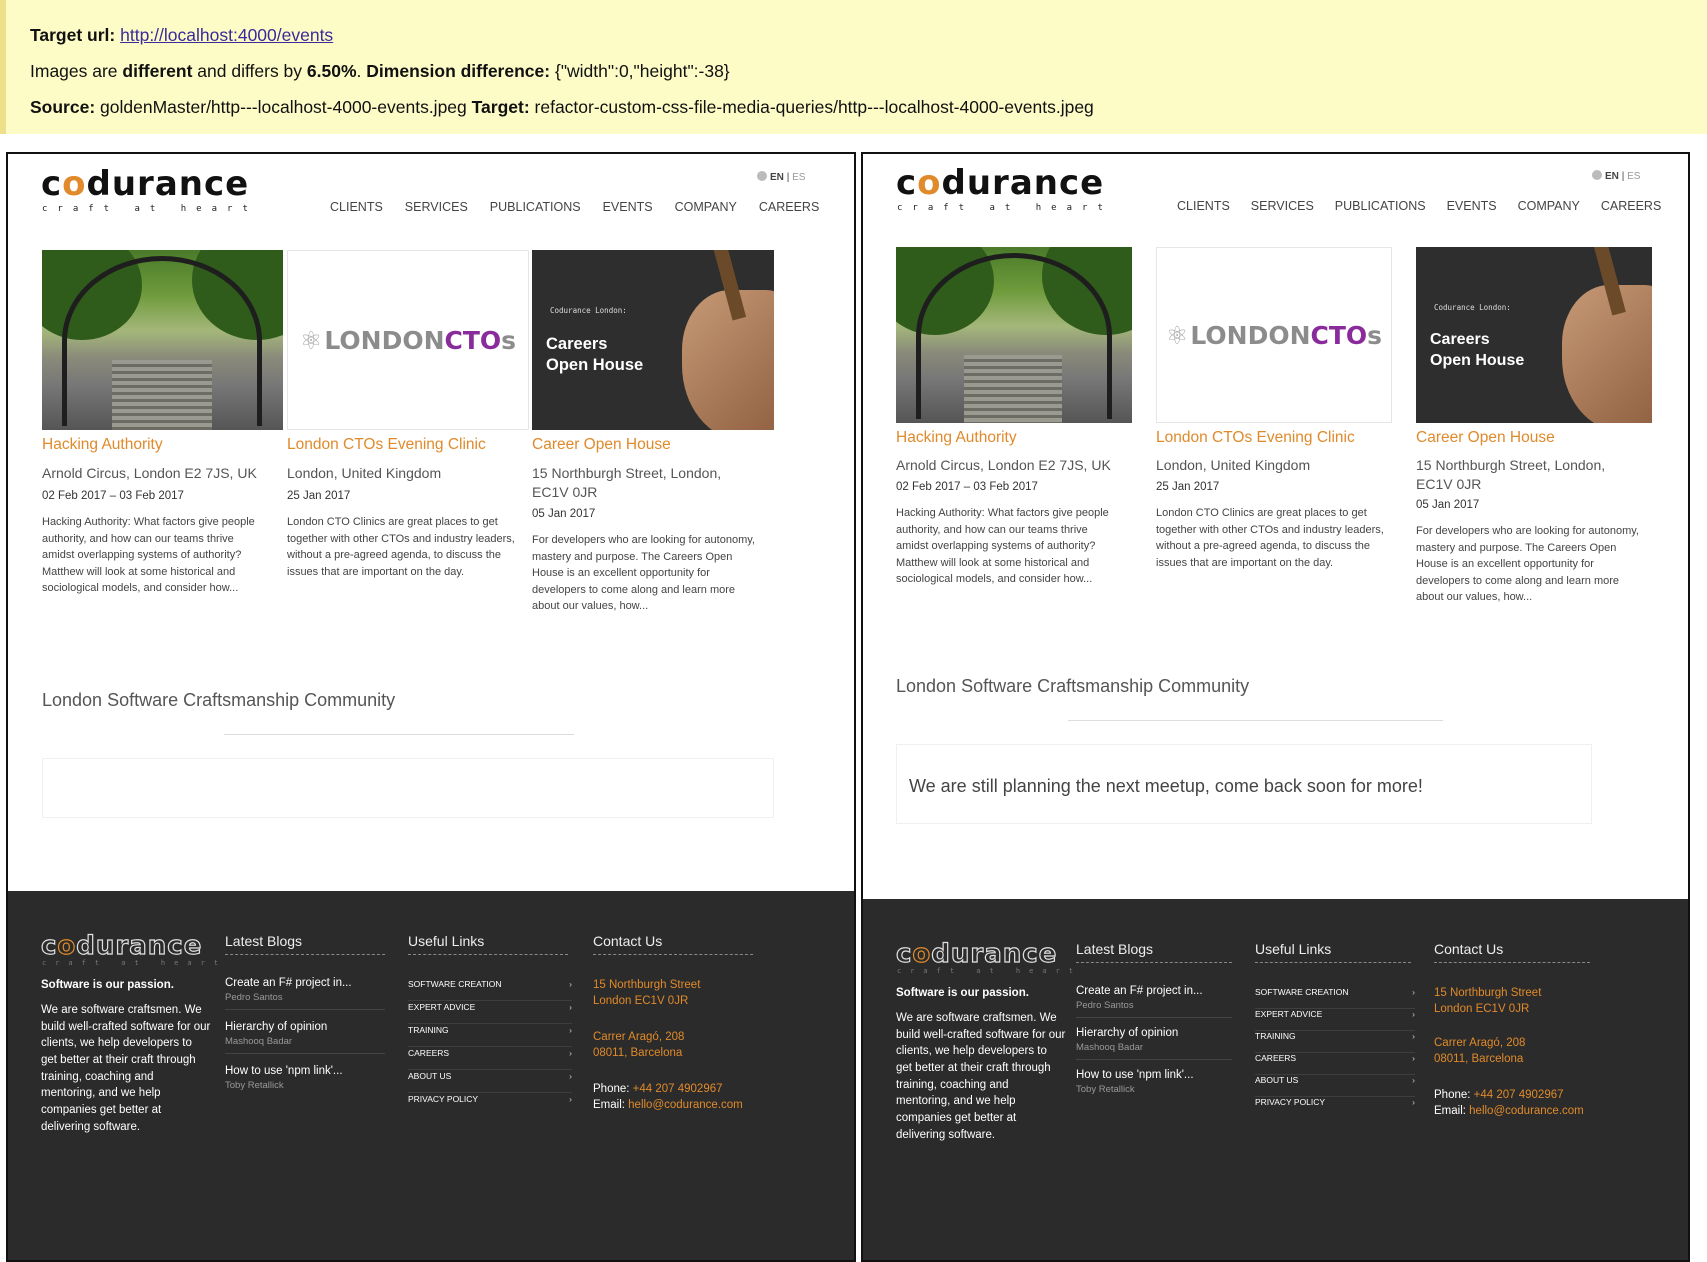 This screenshot has height=1262, width=1707. What do you see at coordinates (1188, 487) in the screenshot?
I see `event-date: 25 Jan 2017` at bounding box center [1188, 487].